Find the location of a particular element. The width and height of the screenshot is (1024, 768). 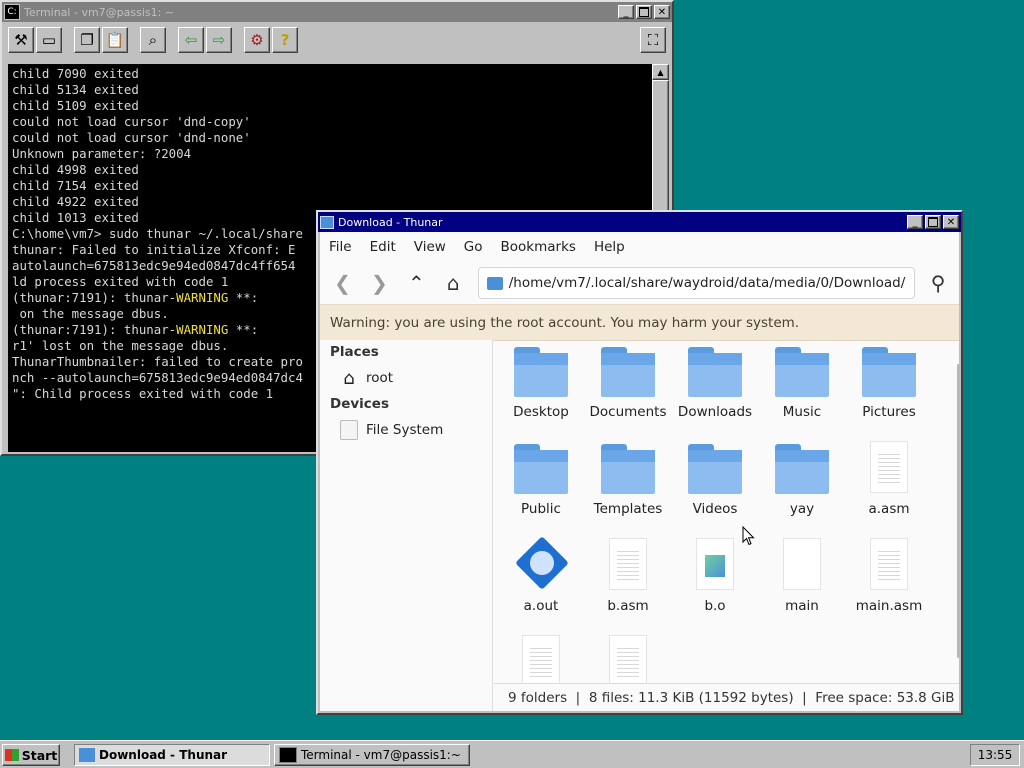

taskbar-item-terminal: Terminal - vm7@passis1:~ is located at coordinates (372, 755).